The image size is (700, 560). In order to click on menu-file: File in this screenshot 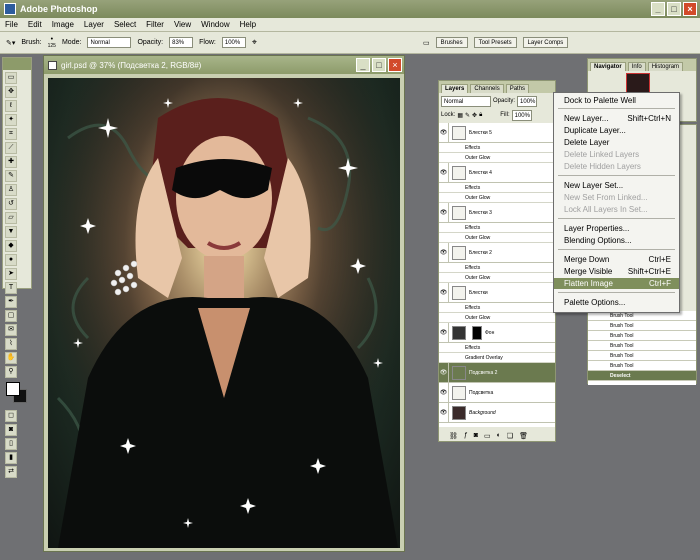, I will do `click(11, 24)`.